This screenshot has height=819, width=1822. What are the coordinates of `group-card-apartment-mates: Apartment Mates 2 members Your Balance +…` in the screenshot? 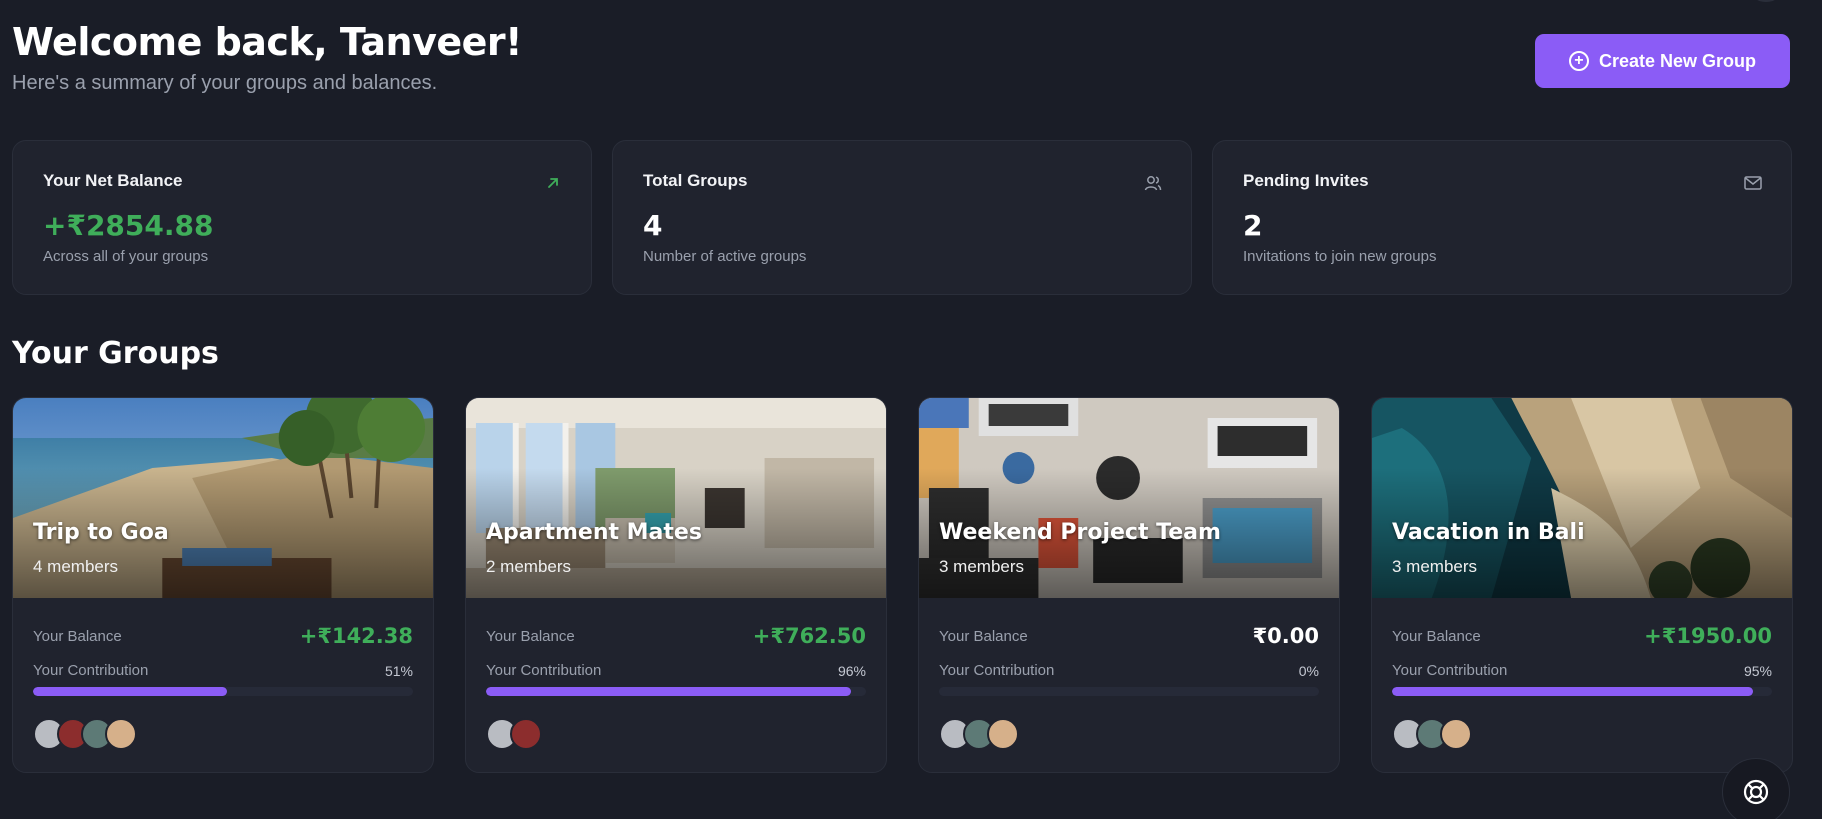 It's located at (676, 585).